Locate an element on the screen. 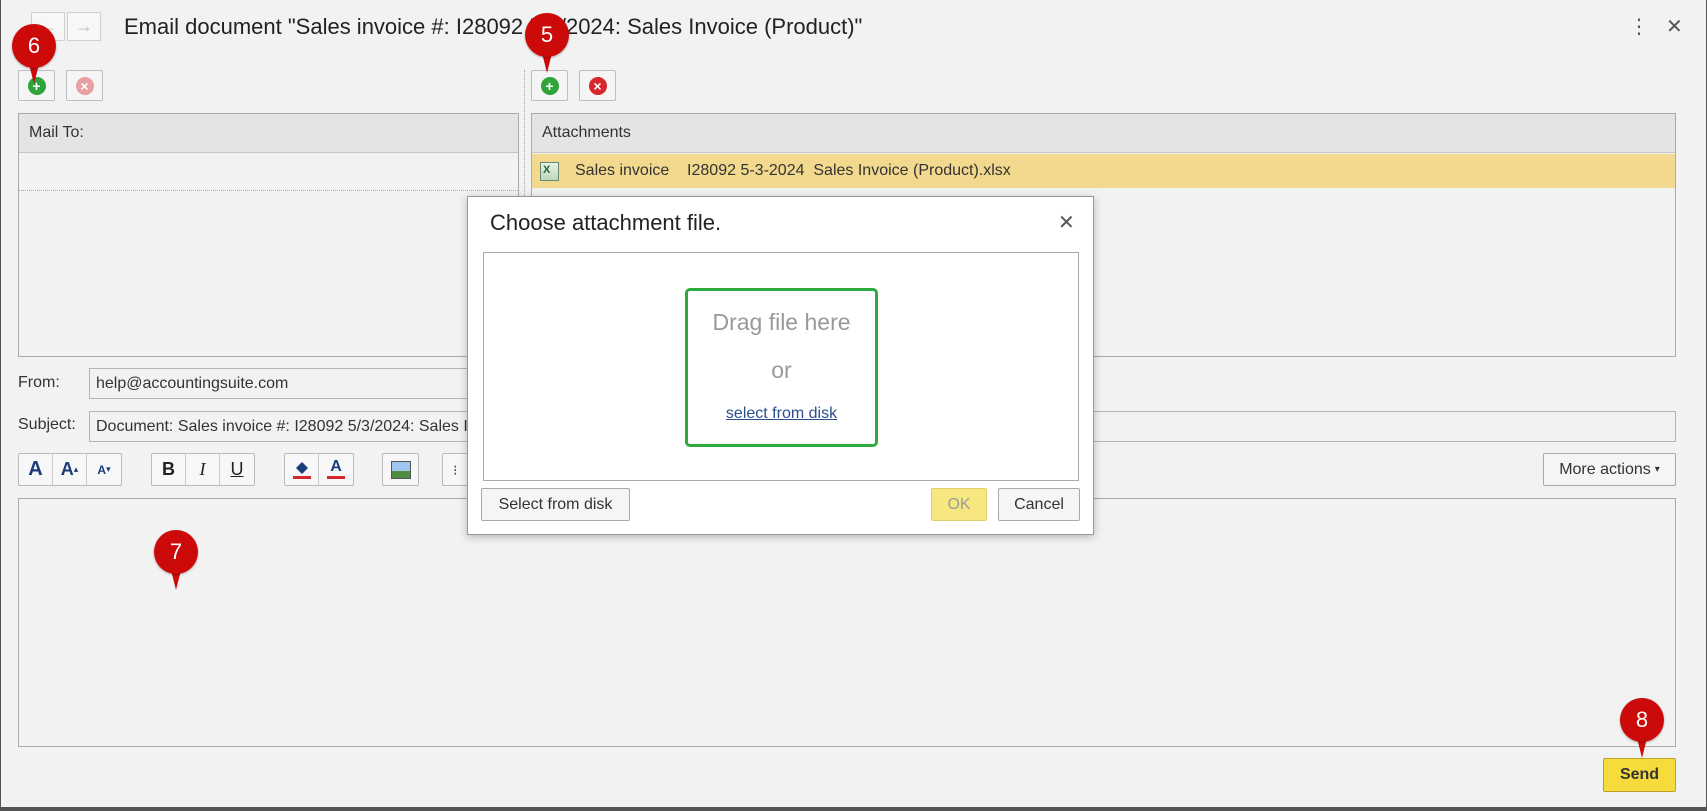  subject-label: Subject: is located at coordinates (47, 424).